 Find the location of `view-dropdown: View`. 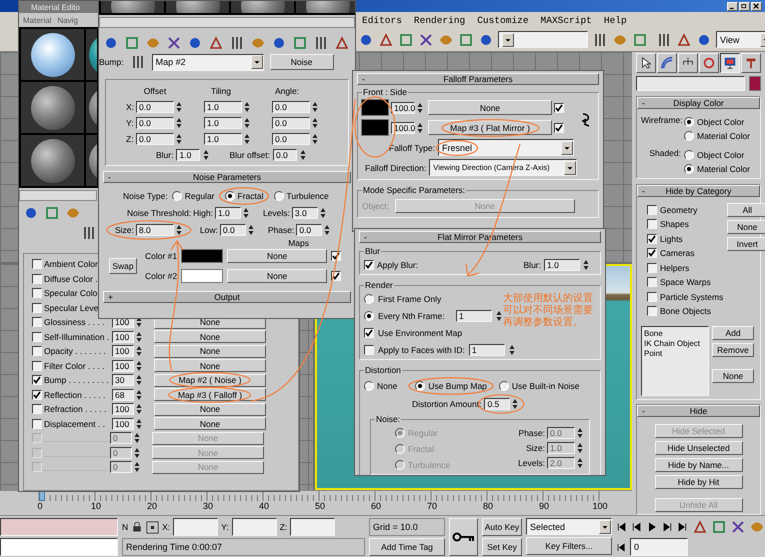

view-dropdown: View is located at coordinates (740, 39).